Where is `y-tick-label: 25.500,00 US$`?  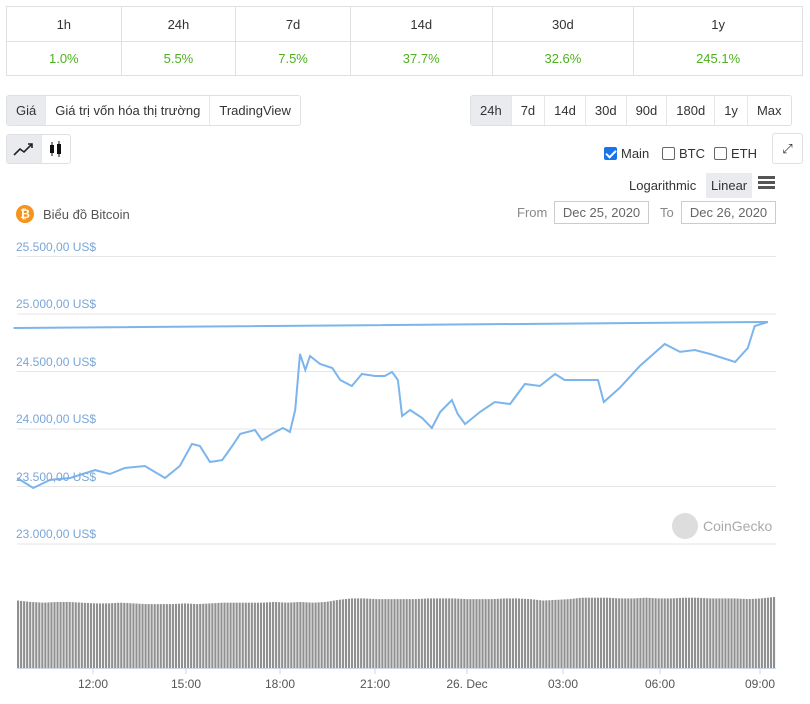
y-tick-label: 25.500,00 US$ is located at coordinates (56, 246).